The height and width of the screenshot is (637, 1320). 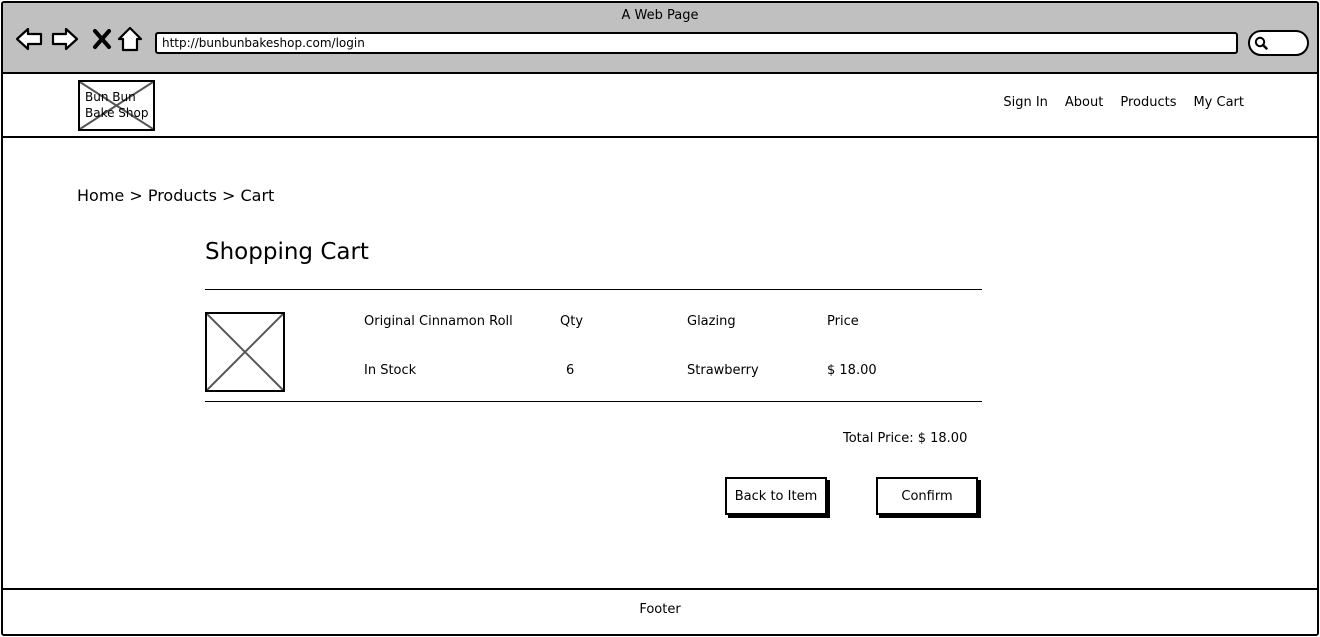 I want to click on total-price: Total Price: $ 18.00, so click(x=905, y=438).